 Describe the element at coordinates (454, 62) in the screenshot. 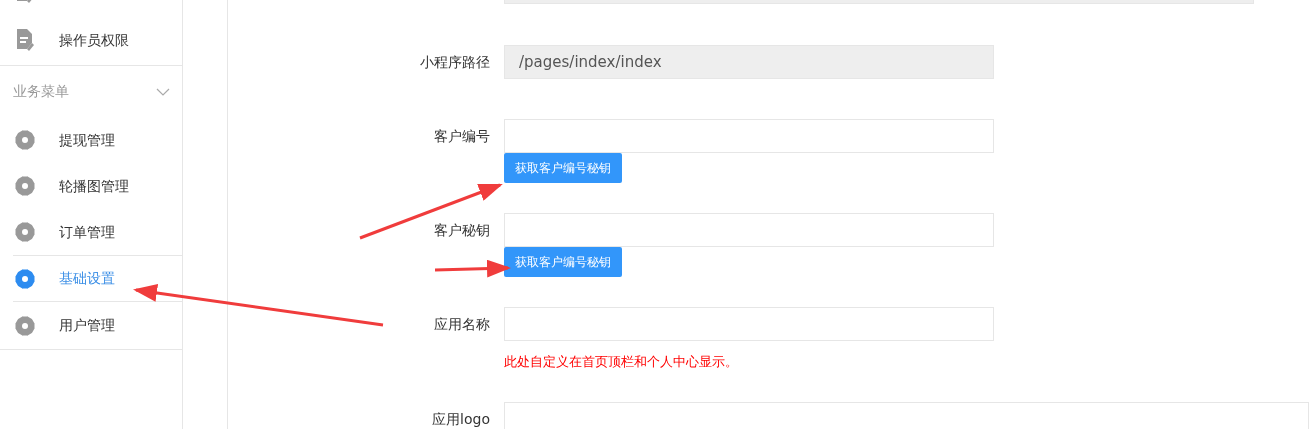

I see `field-label: 小程序路径` at that location.